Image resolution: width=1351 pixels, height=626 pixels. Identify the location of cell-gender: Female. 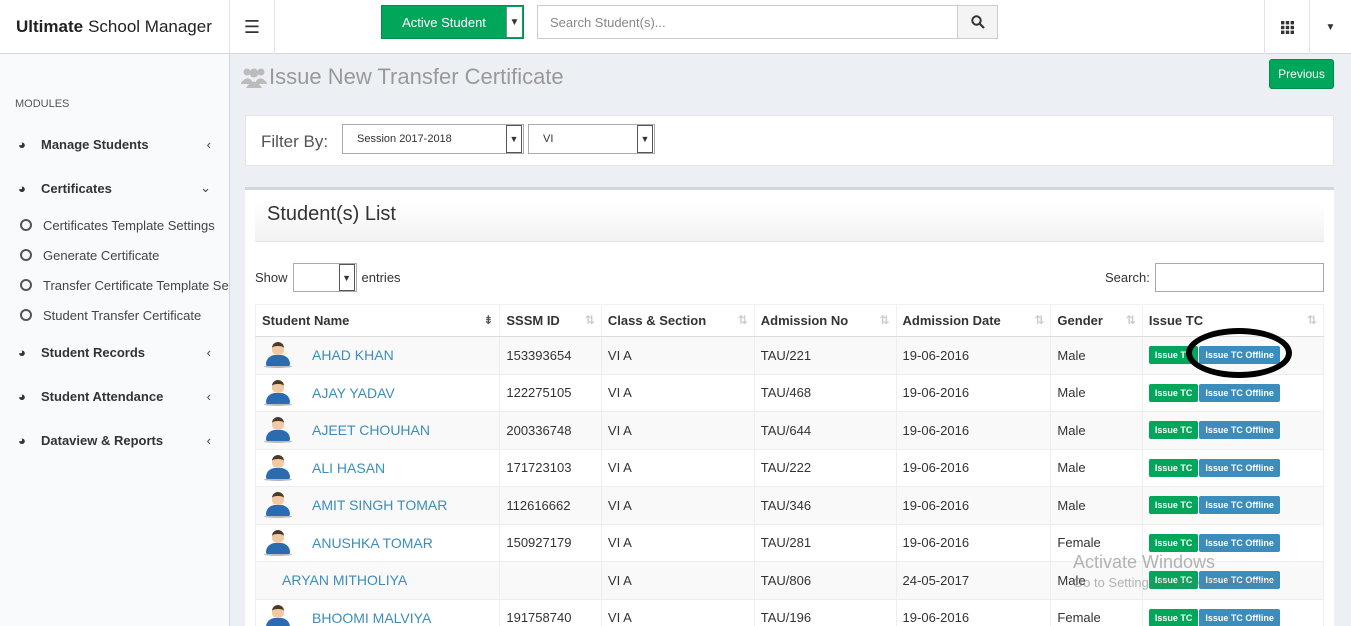
(1096, 612).